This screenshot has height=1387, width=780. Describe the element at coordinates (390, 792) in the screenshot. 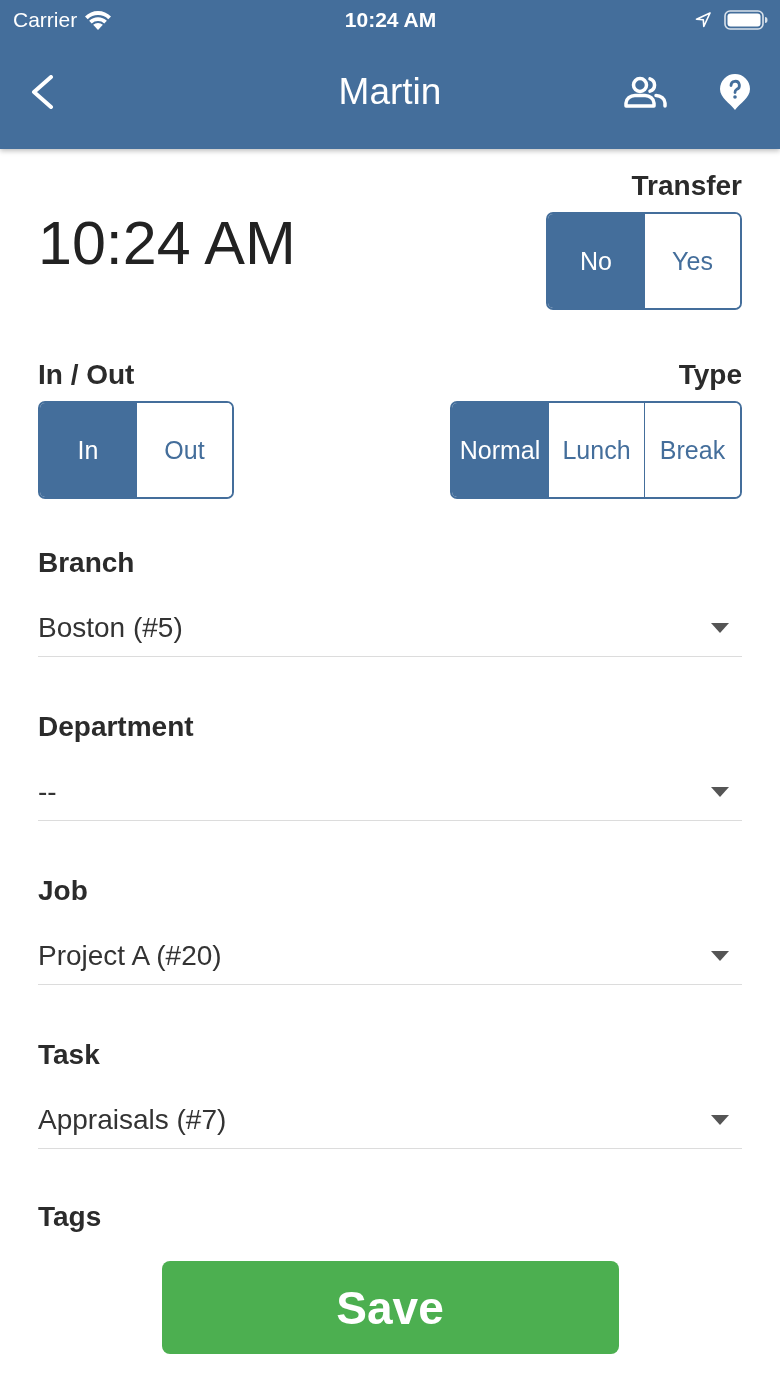

I see `dropdown-field: --` at that location.